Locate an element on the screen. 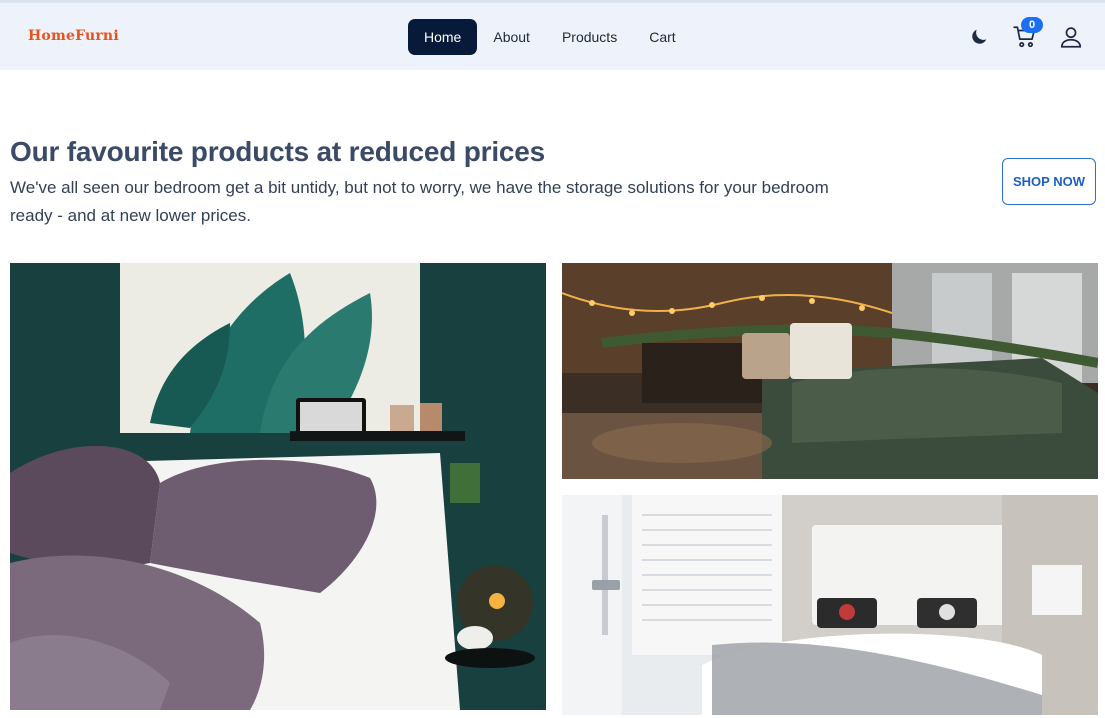 The width and height of the screenshot is (1105, 718). nav-link-products: Products is located at coordinates (589, 37).